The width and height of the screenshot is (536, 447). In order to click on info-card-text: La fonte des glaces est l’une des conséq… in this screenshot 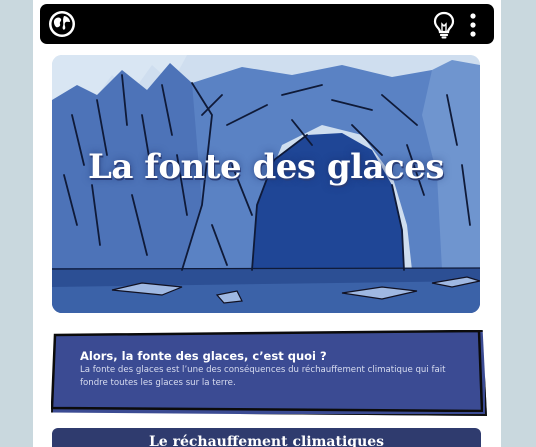, I will do `click(263, 376)`.